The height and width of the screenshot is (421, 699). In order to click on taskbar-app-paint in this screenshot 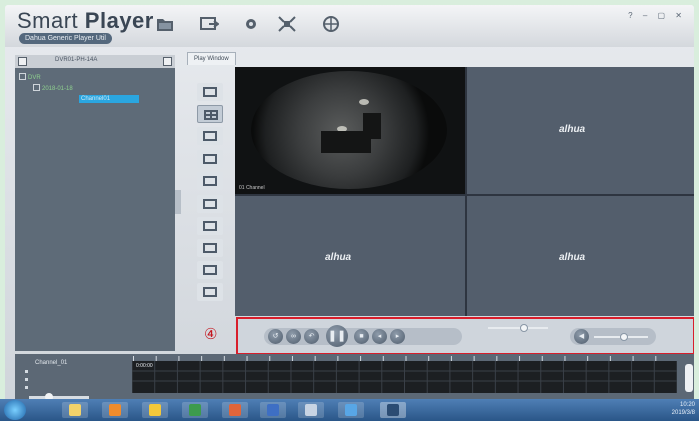, I will do `click(311, 410)`.